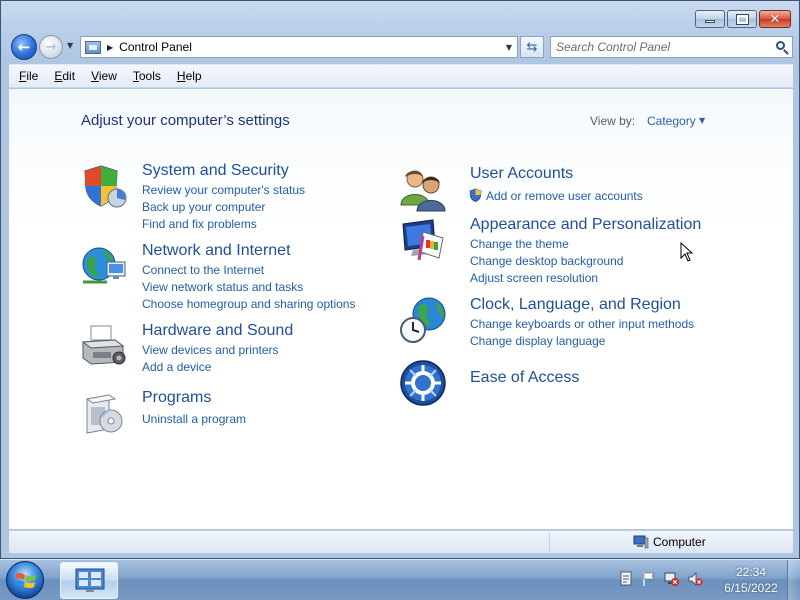 This screenshot has height=600, width=800. I want to click on taskbar-control-panel-button, so click(89, 580).